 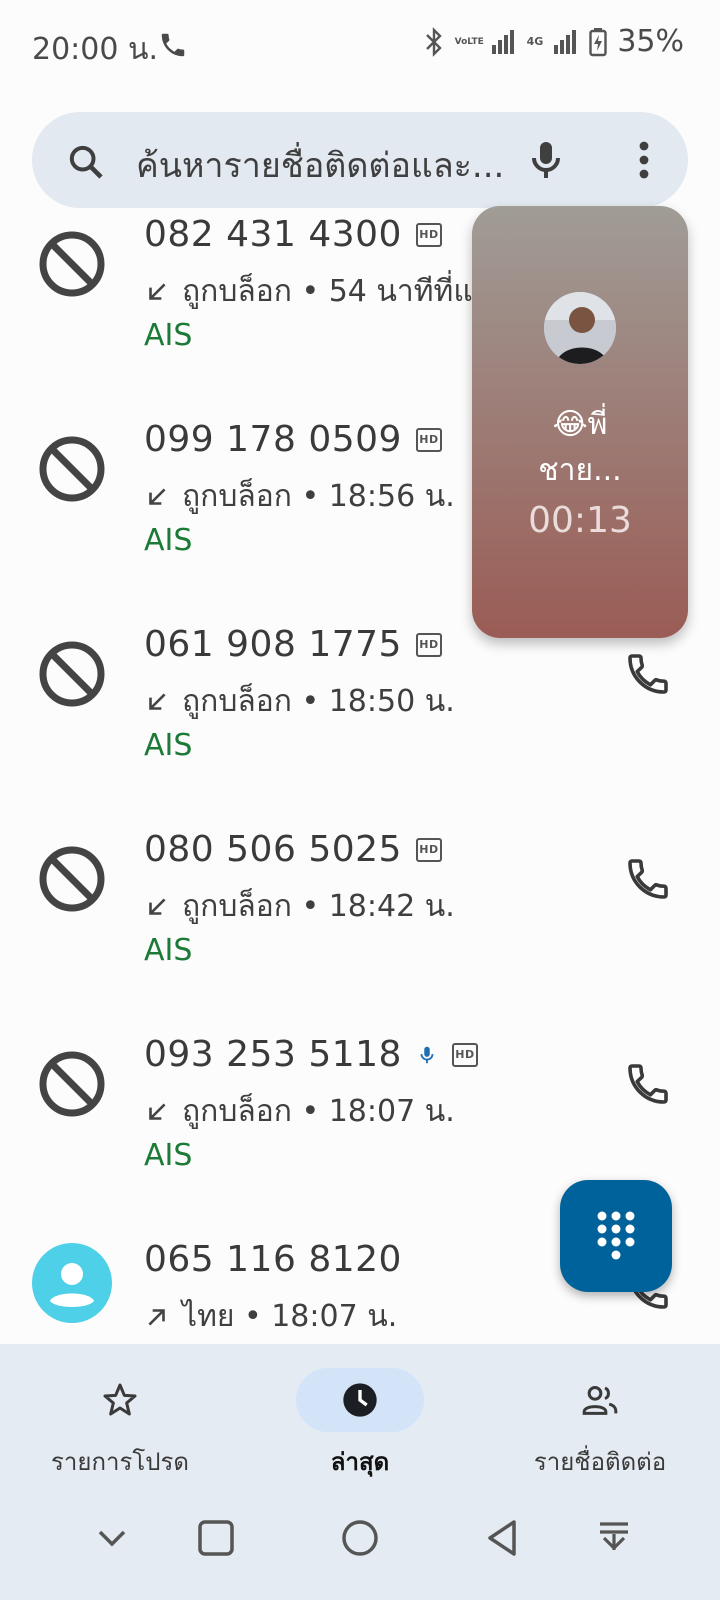 I want to click on outgoing-call-arrow-icon, so click(x=156, y=1317).